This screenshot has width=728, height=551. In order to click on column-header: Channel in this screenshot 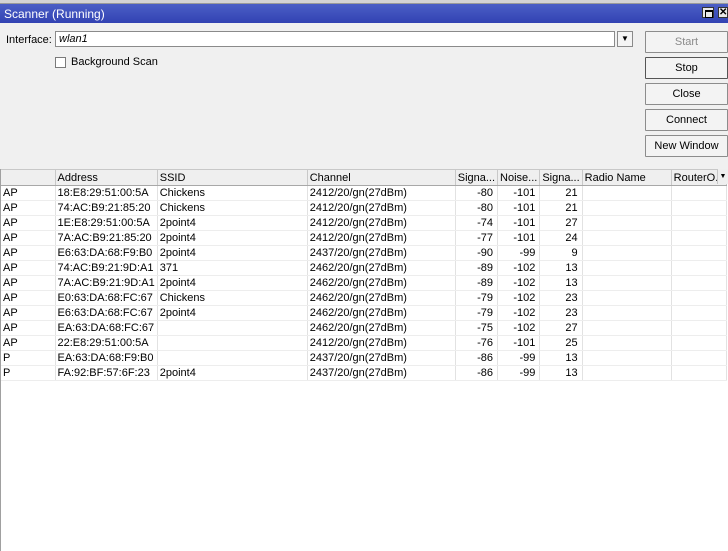, I will do `click(381, 177)`.